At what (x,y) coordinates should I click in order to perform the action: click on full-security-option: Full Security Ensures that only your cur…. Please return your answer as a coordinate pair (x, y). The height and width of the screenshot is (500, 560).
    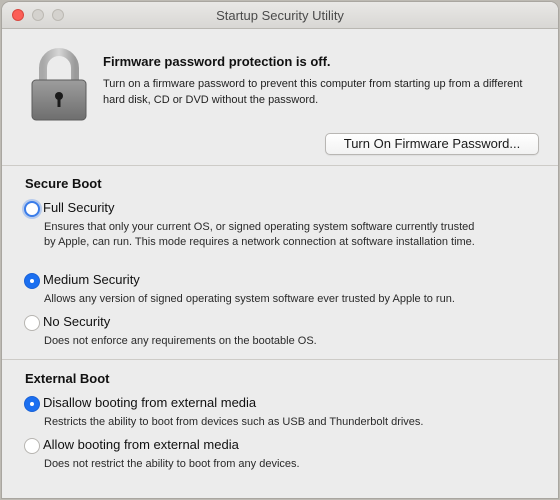
    Looking at the image, I should click on (284, 230).